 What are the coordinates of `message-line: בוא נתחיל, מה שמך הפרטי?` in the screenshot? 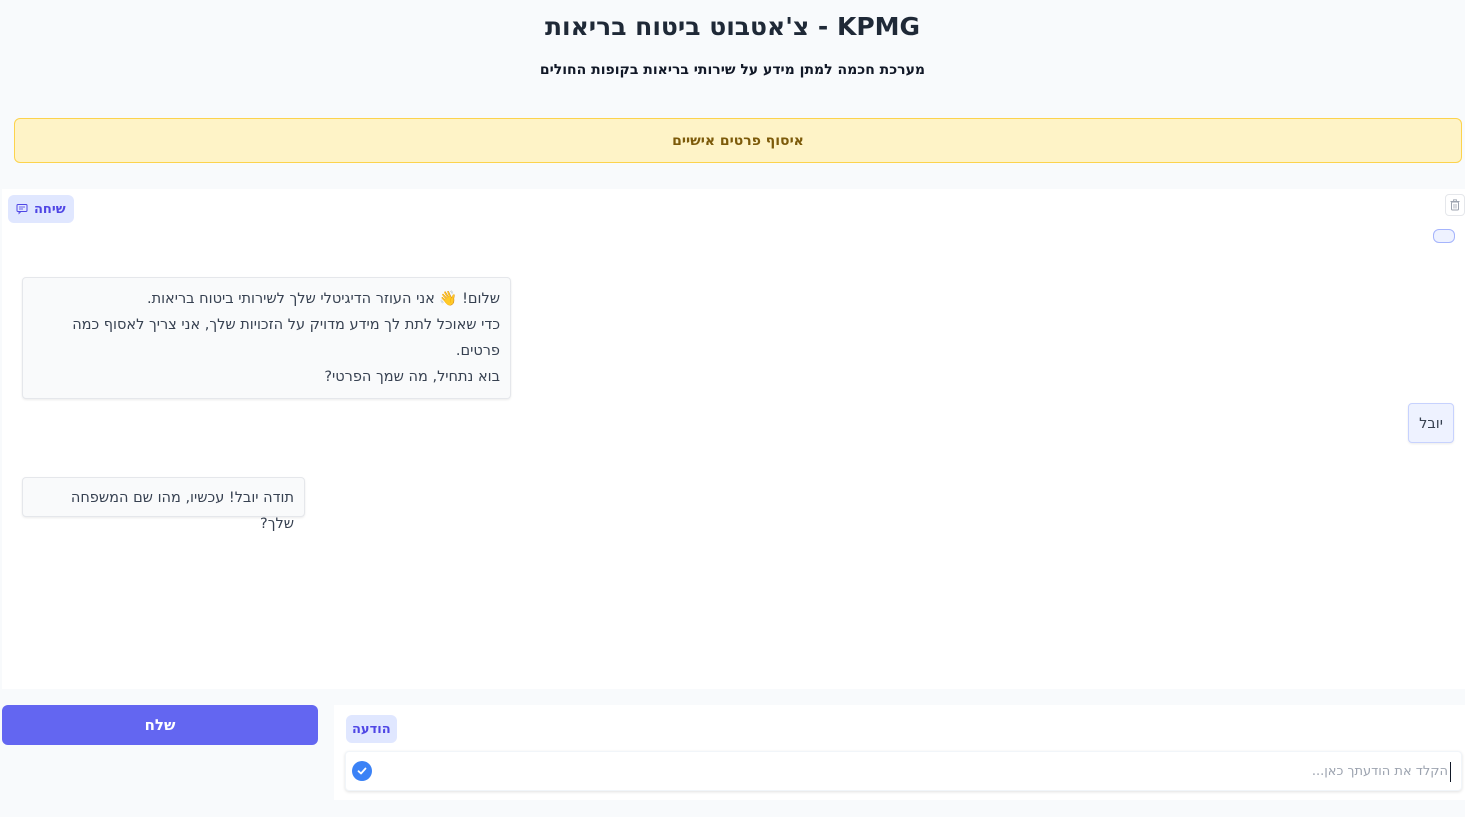 It's located at (412, 377).